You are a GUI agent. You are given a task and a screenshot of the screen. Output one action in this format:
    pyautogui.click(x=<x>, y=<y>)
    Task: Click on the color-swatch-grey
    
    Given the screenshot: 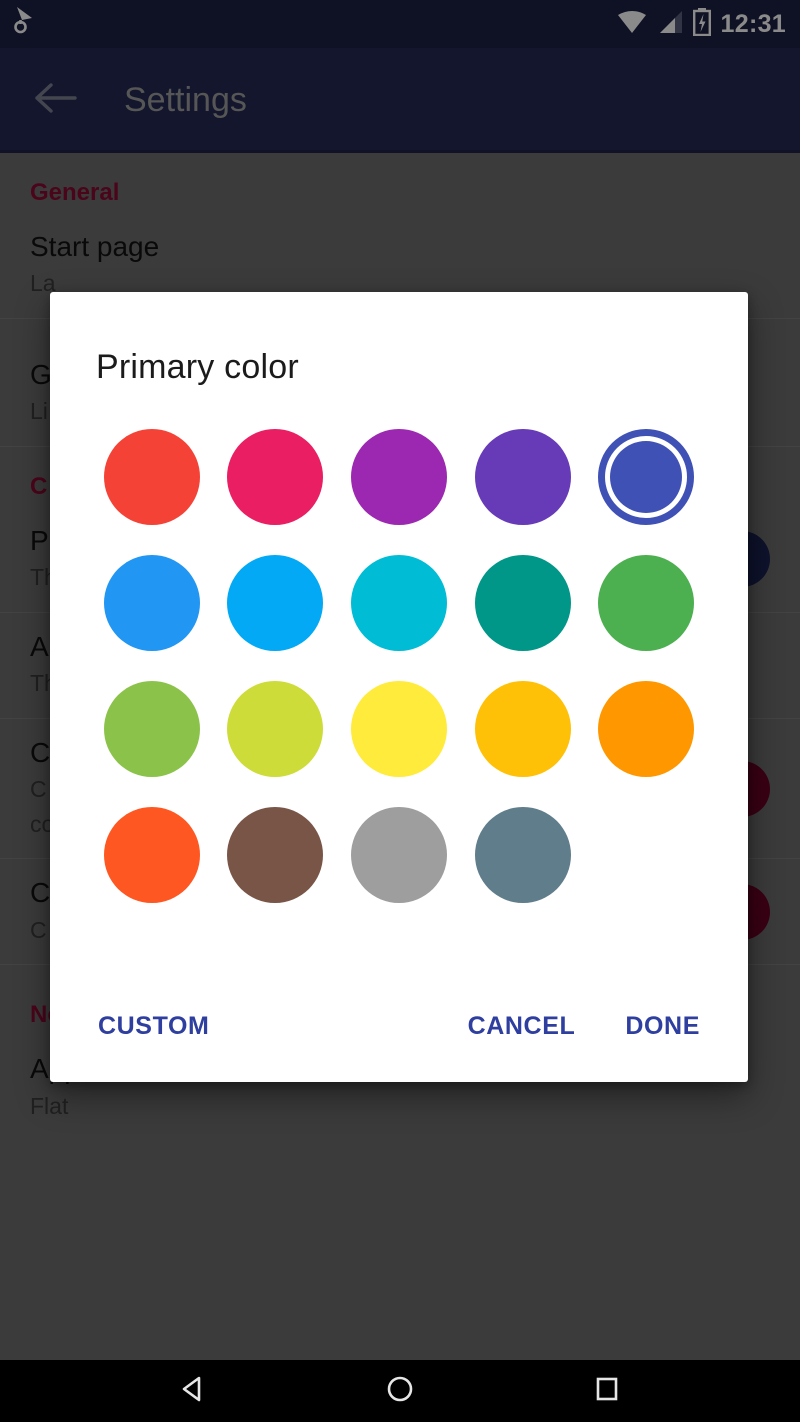 What is the action you would take?
    pyautogui.click(x=398, y=855)
    